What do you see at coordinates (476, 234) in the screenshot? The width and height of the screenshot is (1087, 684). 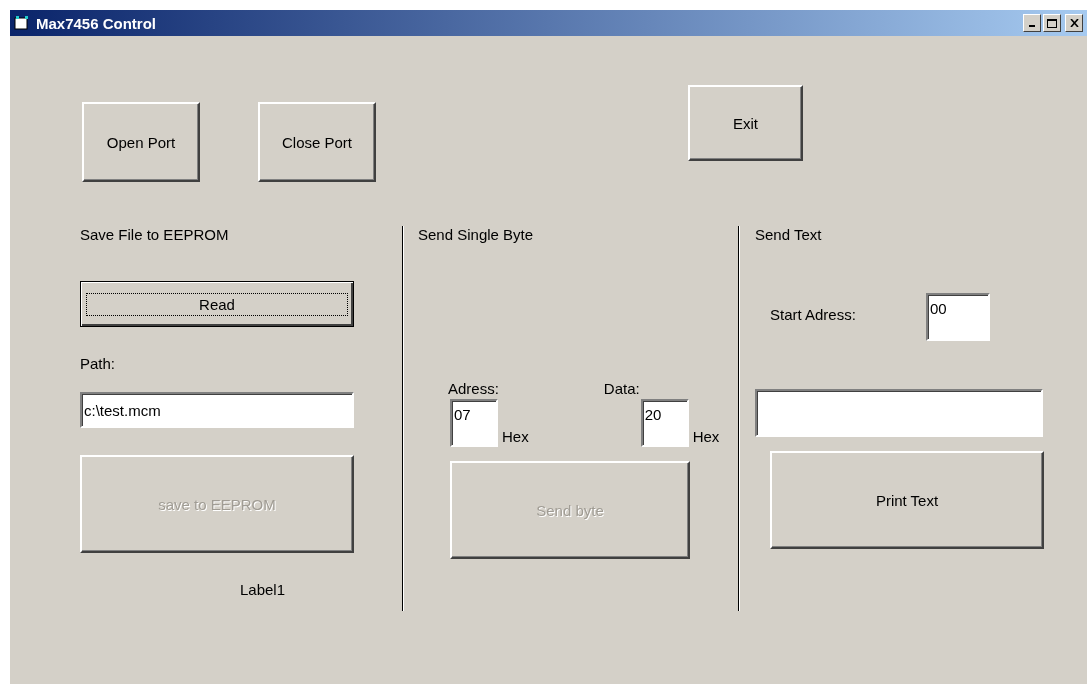 I see `section-heading: Send Single Byte` at bounding box center [476, 234].